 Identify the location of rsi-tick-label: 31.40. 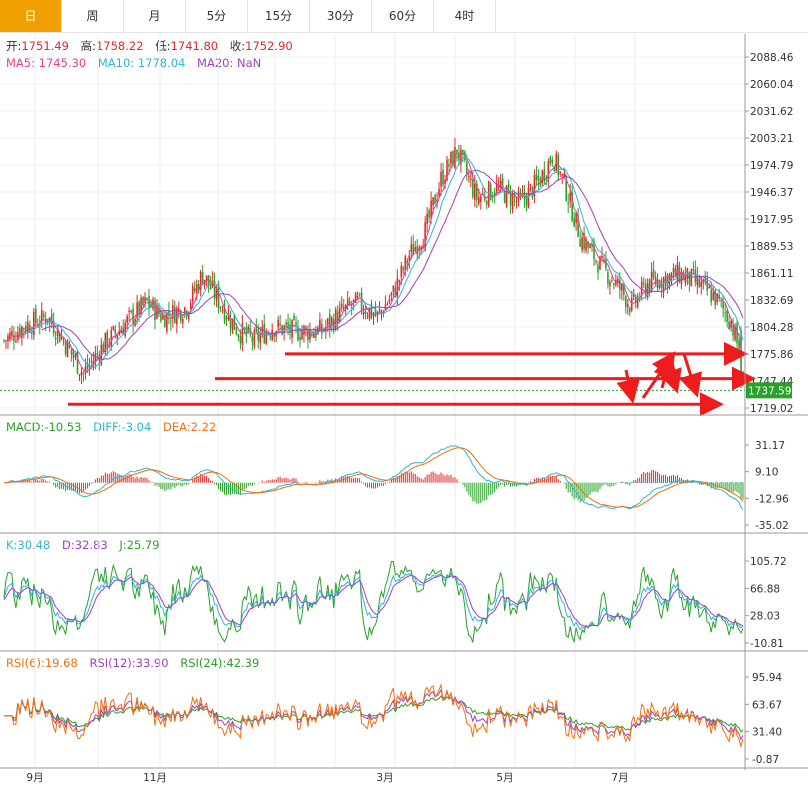
(767, 733).